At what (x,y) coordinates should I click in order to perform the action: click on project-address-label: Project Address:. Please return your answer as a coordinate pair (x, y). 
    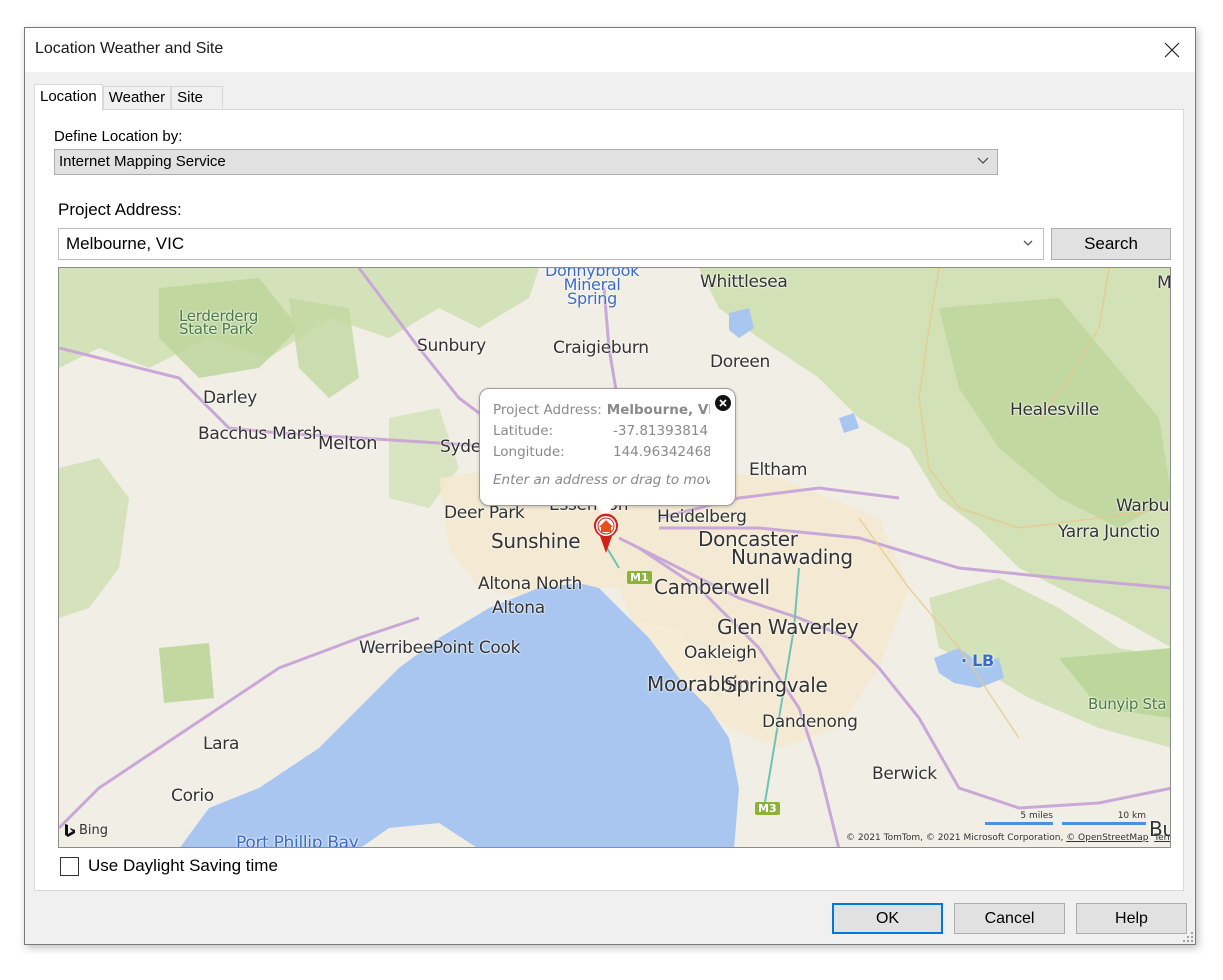
    Looking at the image, I should click on (120, 209).